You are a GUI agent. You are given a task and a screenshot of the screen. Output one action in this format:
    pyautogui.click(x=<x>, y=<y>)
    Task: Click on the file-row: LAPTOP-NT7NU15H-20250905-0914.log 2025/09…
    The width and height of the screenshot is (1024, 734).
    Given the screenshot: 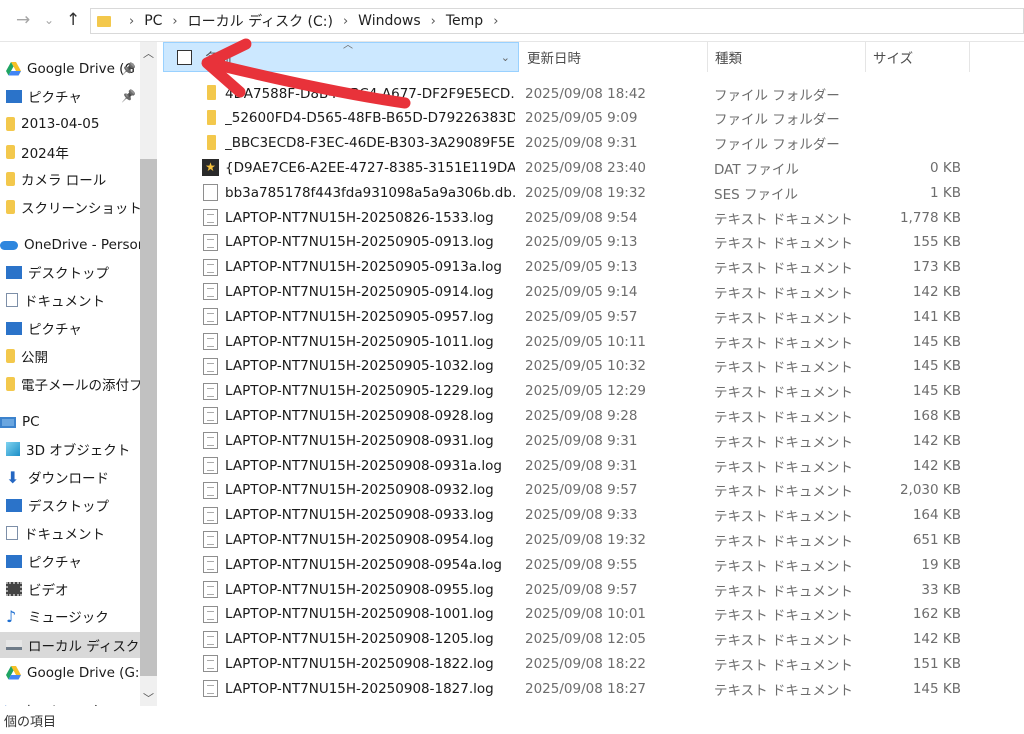 What is the action you would take?
    pyautogui.click(x=583, y=291)
    